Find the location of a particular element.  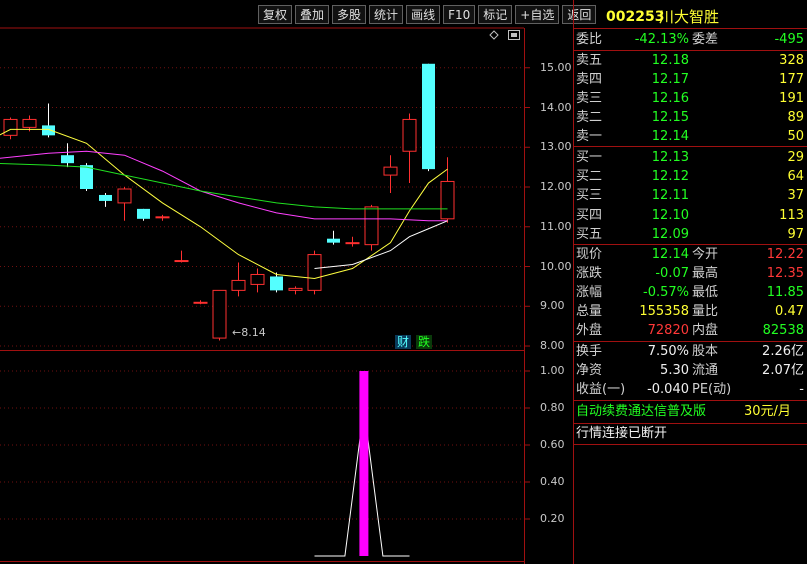

finance-row: 换手 7.50% 股本 2.26亿 is located at coordinates (690, 352).